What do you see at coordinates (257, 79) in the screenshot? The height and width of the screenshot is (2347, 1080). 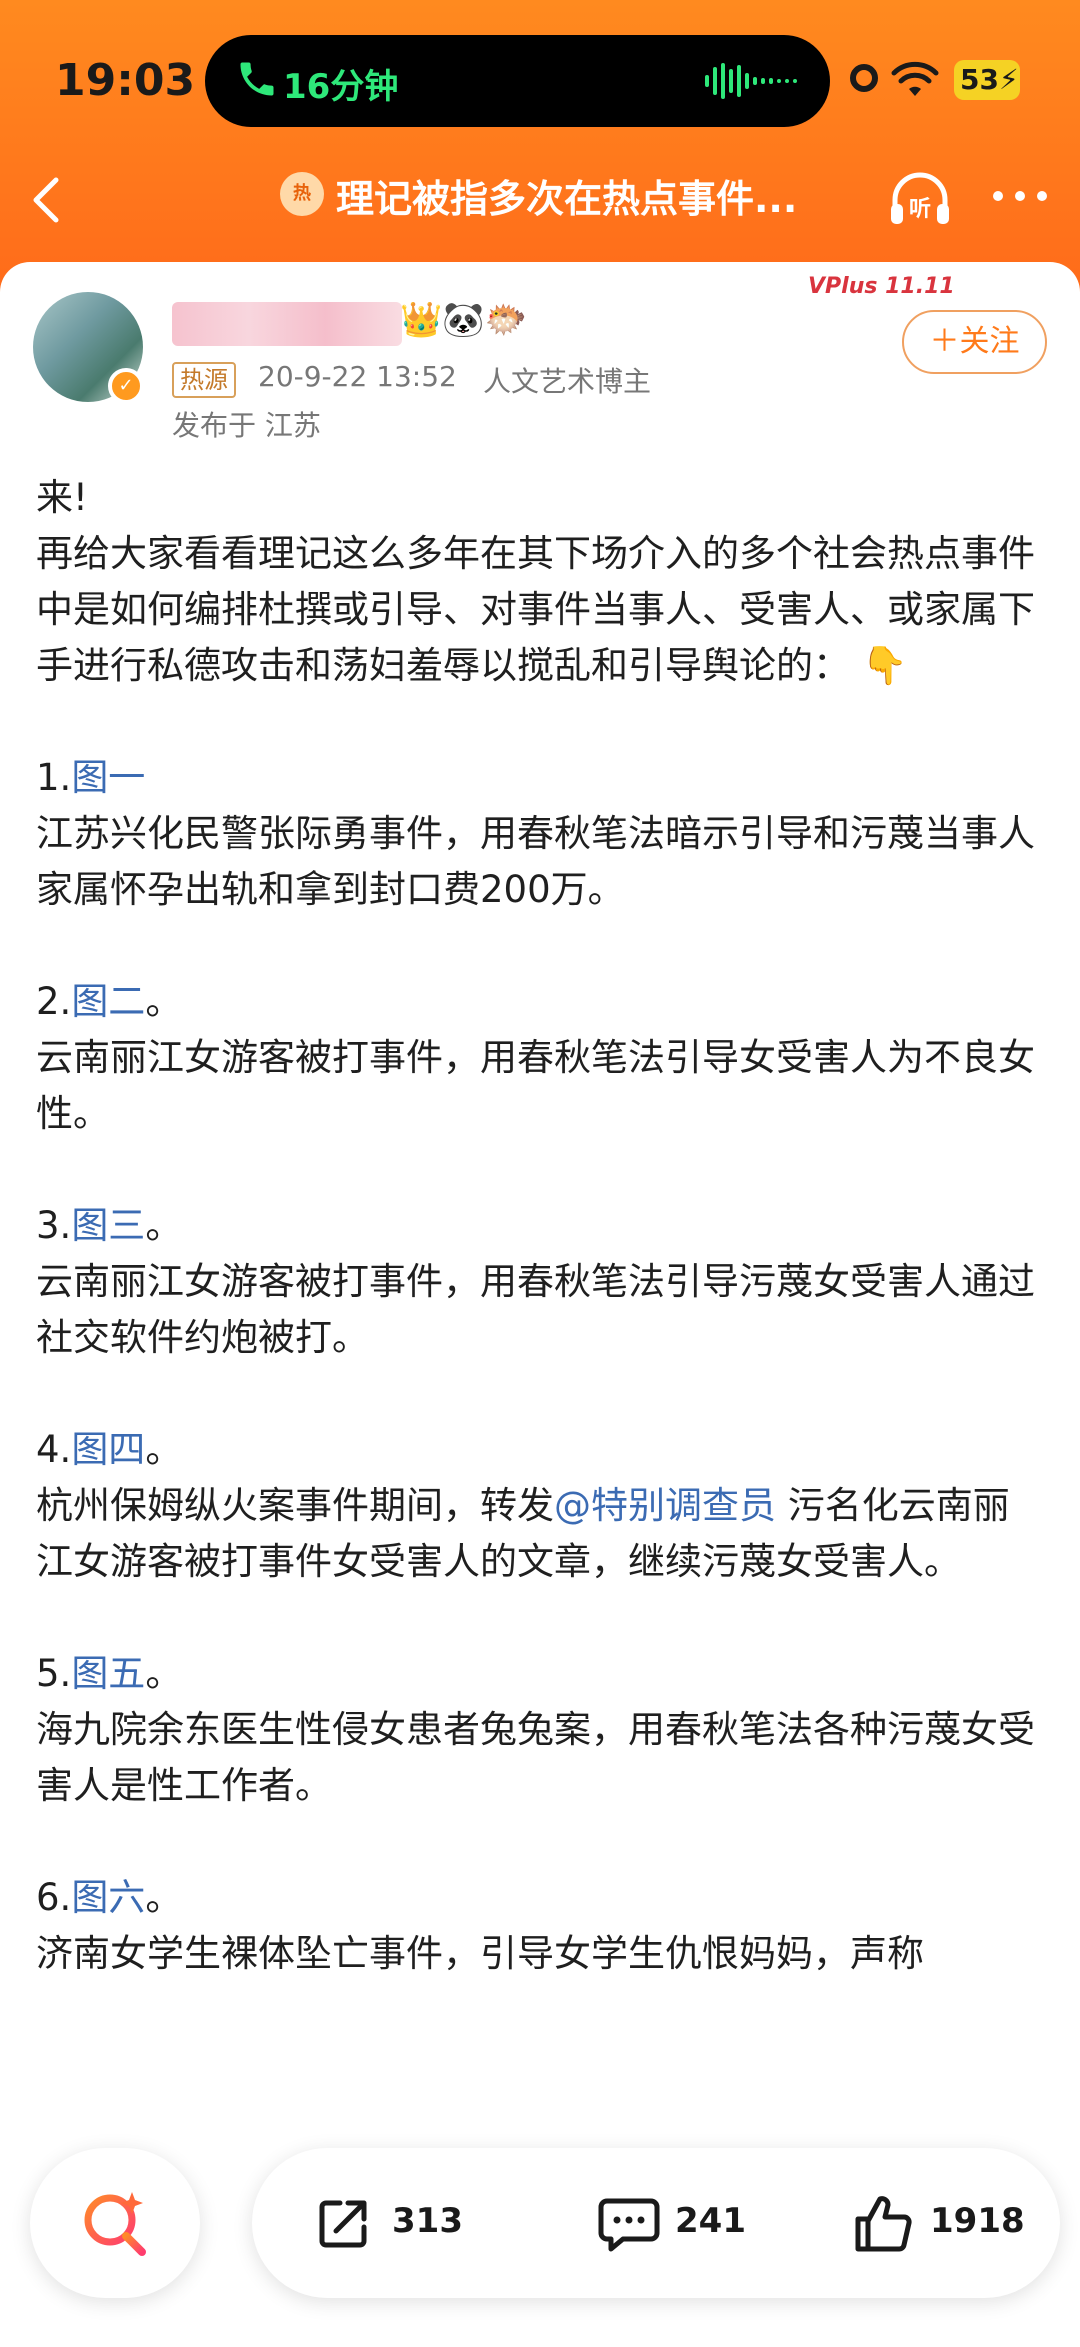 I see `phone-icon` at bounding box center [257, 79].